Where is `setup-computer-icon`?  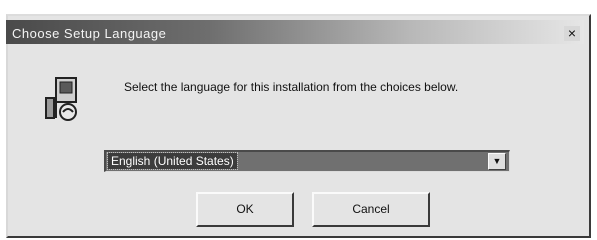 setup-computer-icon is located at coordinates (64, 99).